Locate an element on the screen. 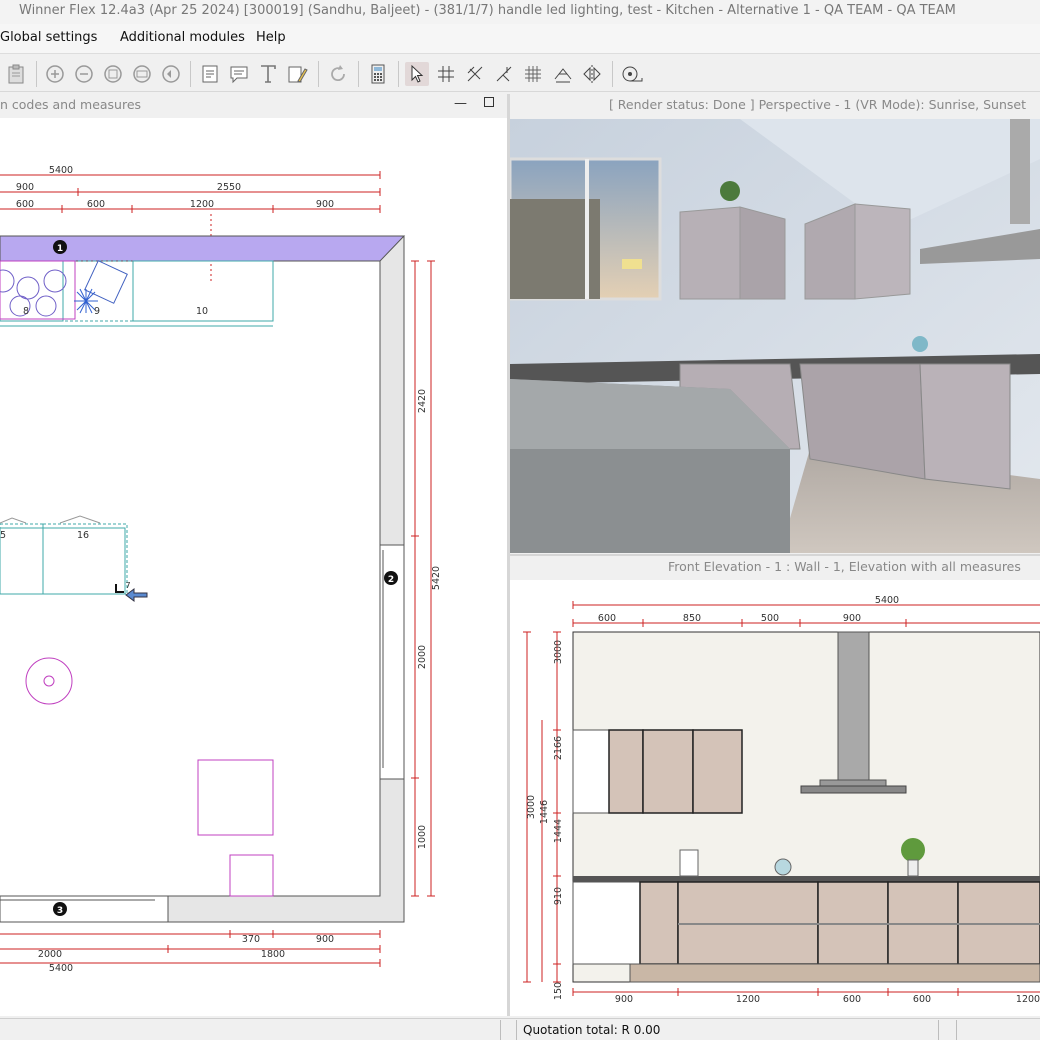  menu-help: Help is located at coordinates (271, 37).